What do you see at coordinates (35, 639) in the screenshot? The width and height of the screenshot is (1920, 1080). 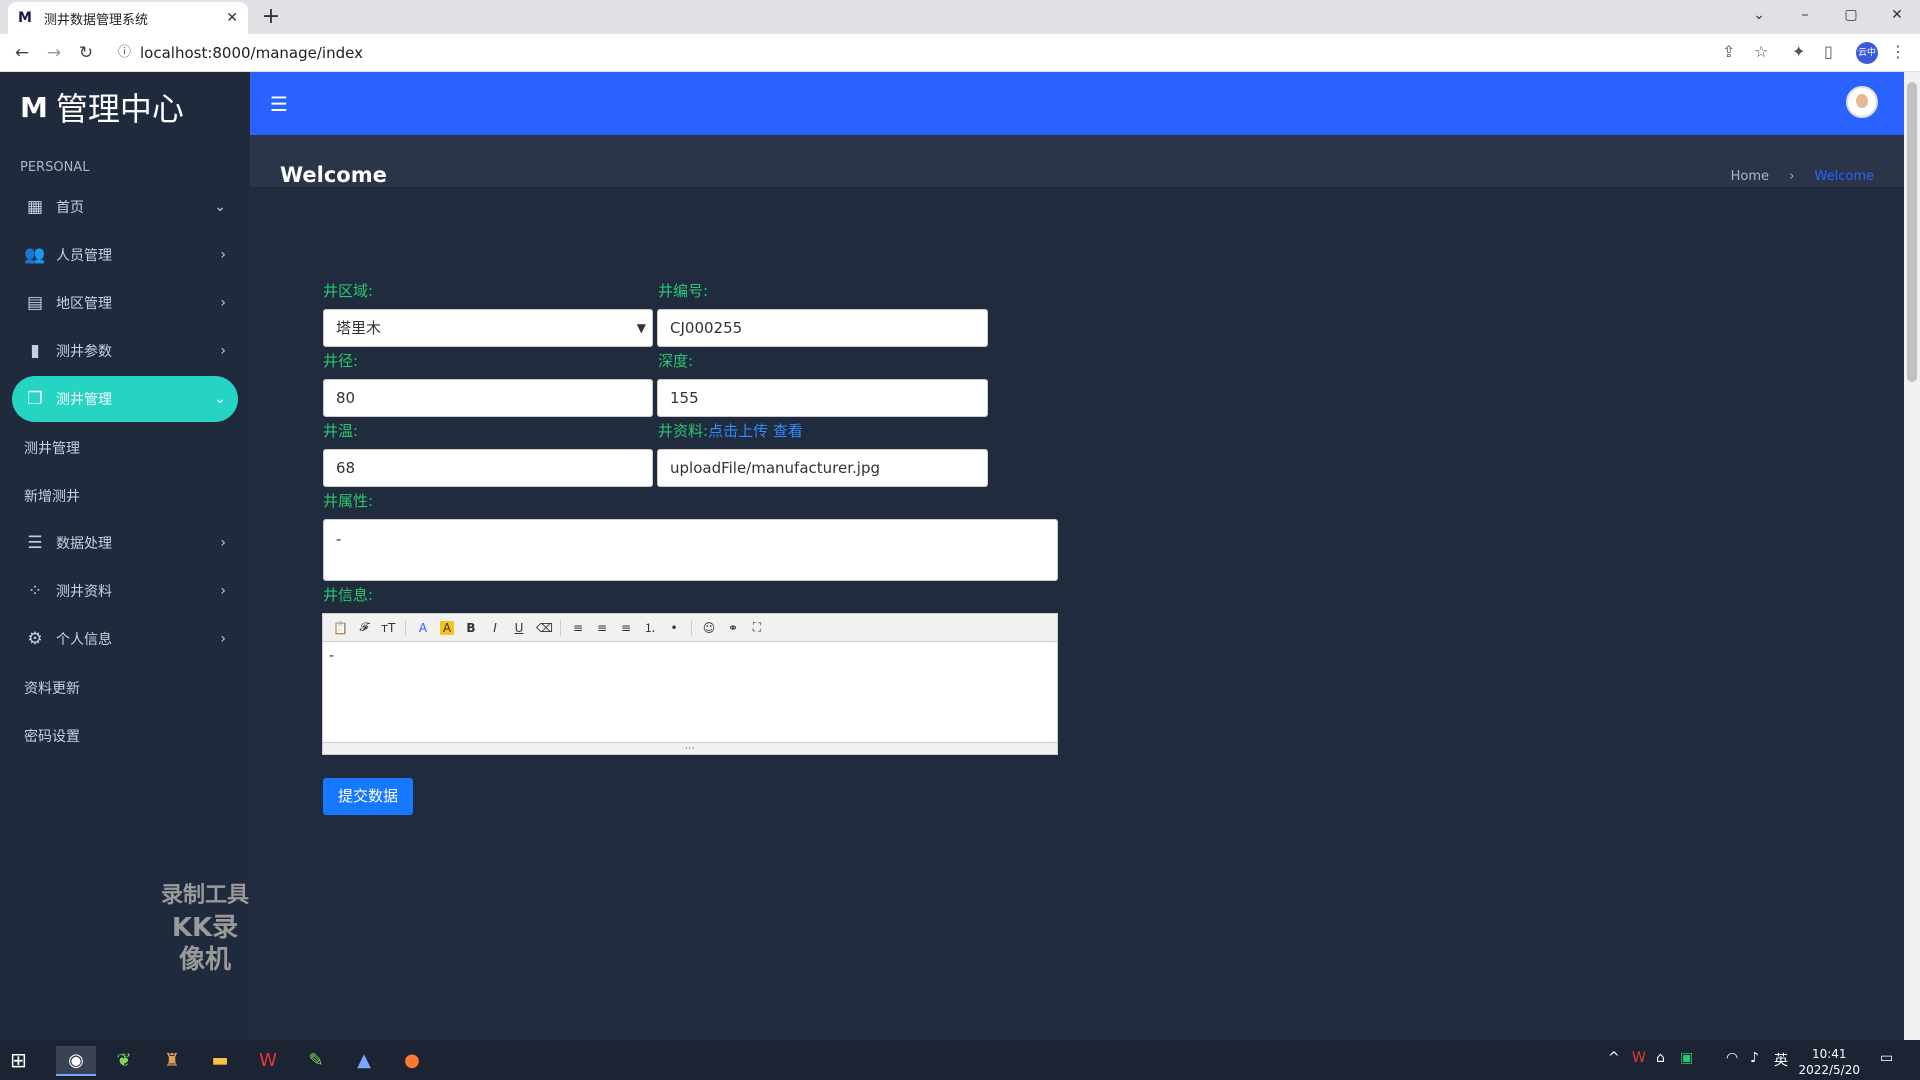 I see `gear-icon: ⚙` at bounding box center [35, 639].